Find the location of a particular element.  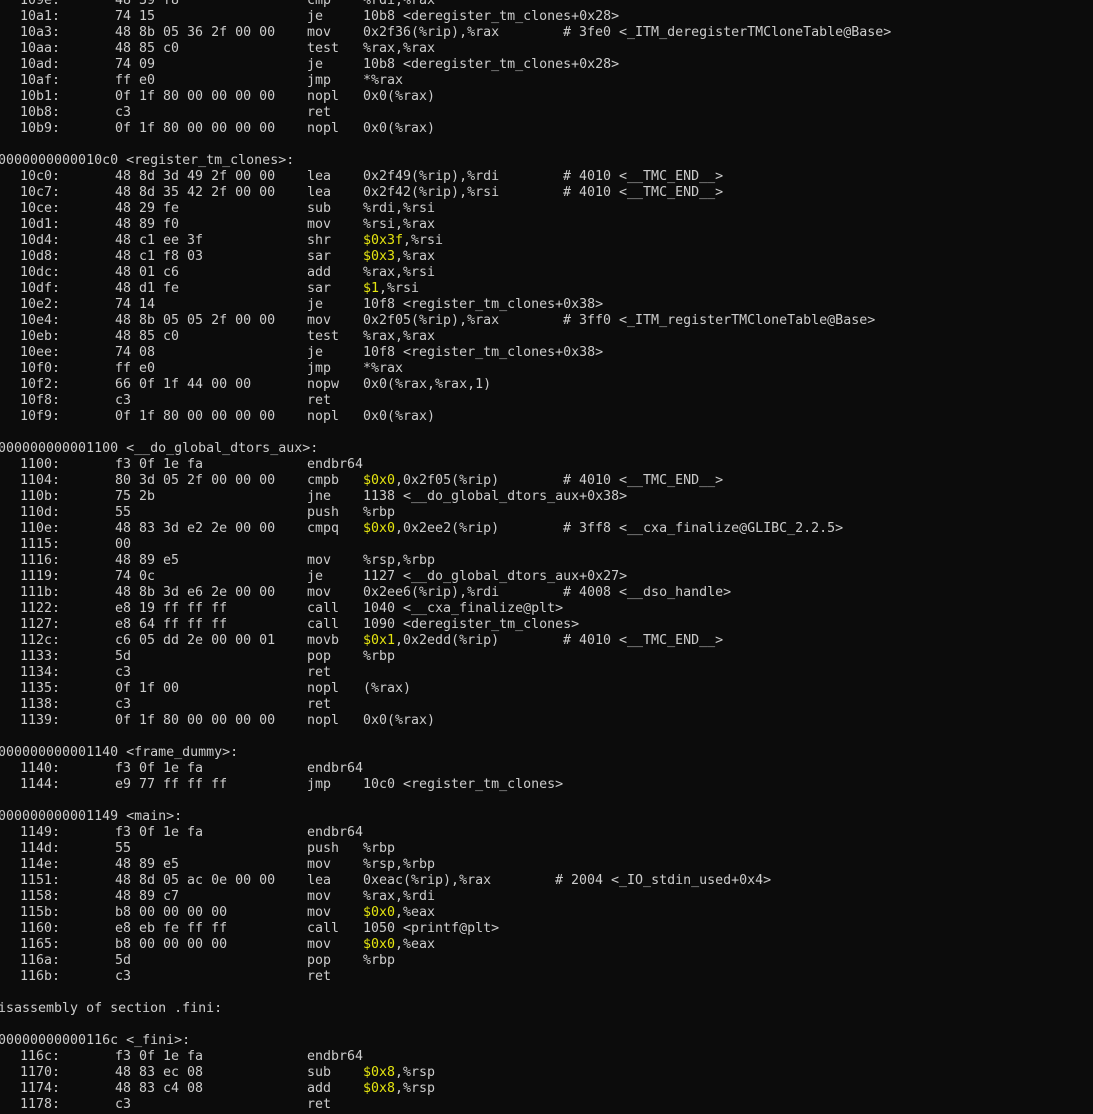

operand-text: %rsp,%rbp is located at coordinates (399, 864).